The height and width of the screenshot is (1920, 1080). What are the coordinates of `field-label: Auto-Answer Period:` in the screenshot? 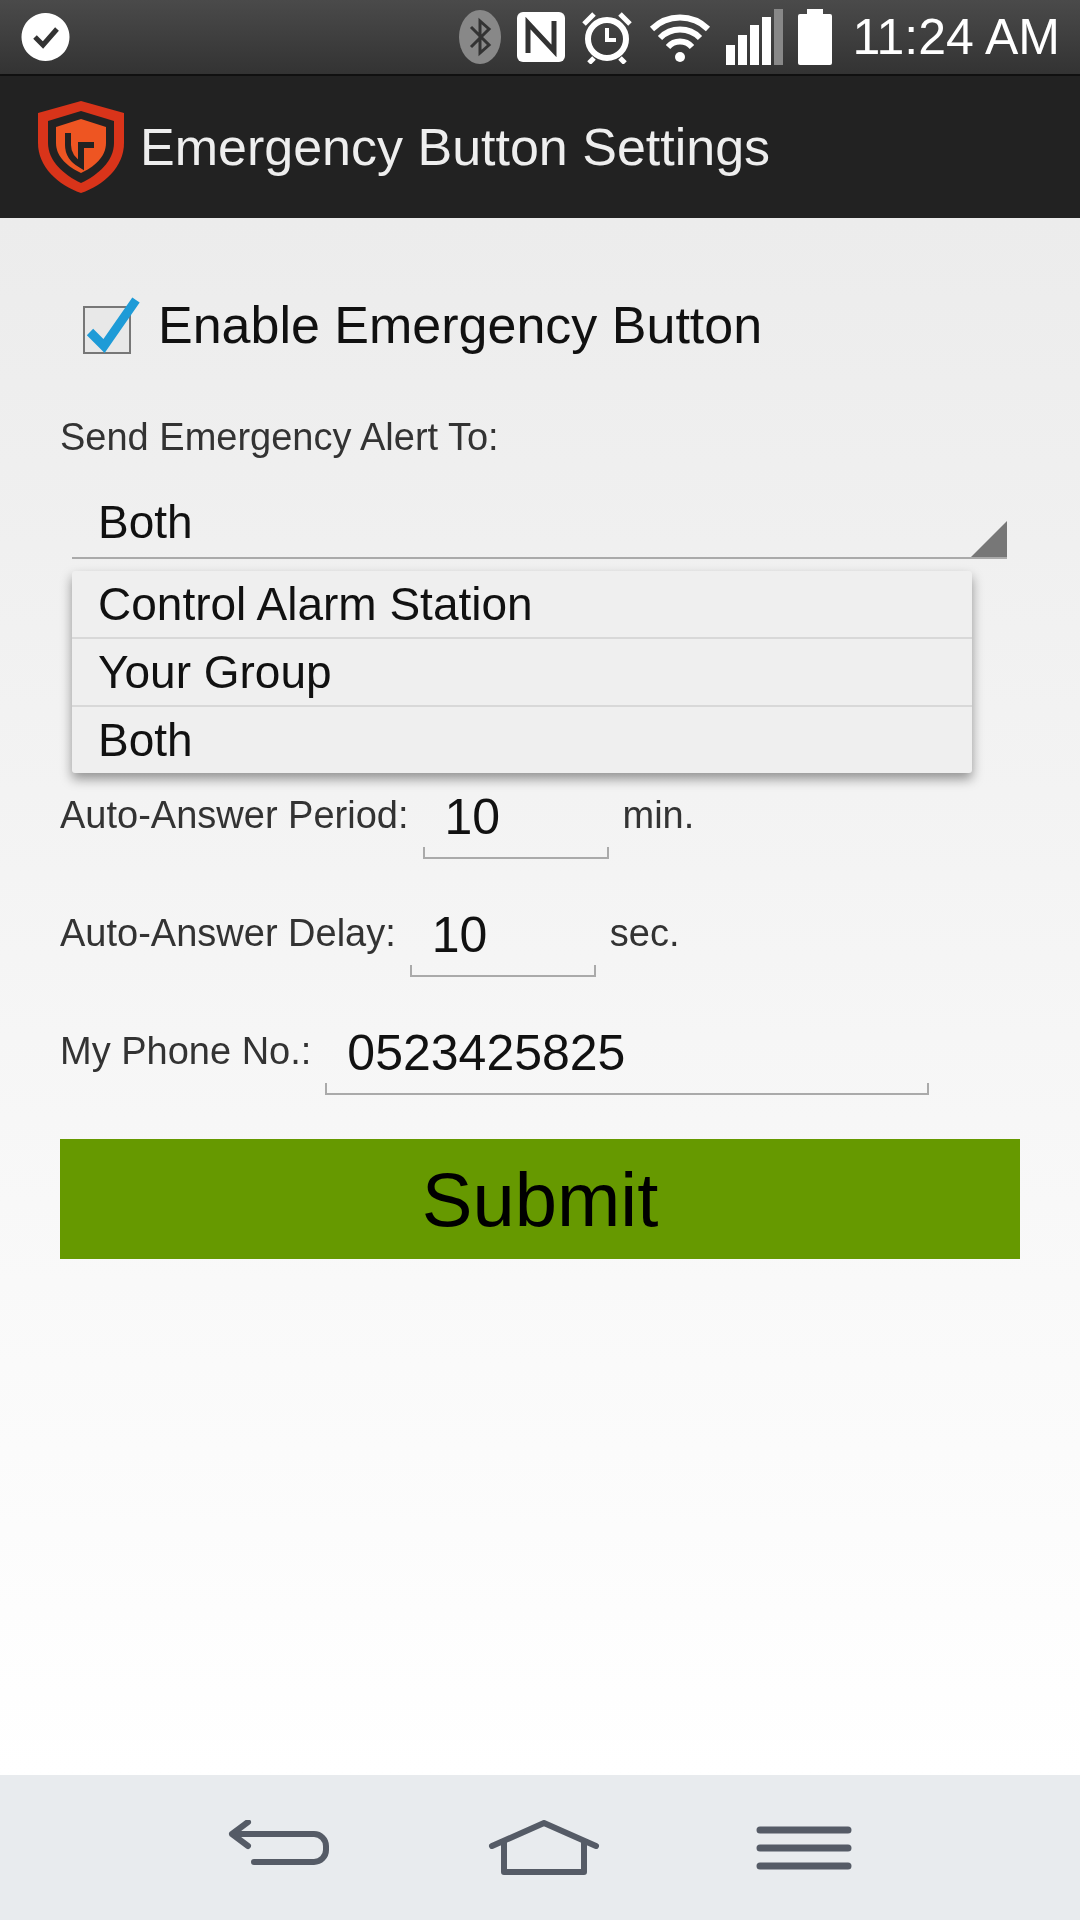 It's located at (234, 815).